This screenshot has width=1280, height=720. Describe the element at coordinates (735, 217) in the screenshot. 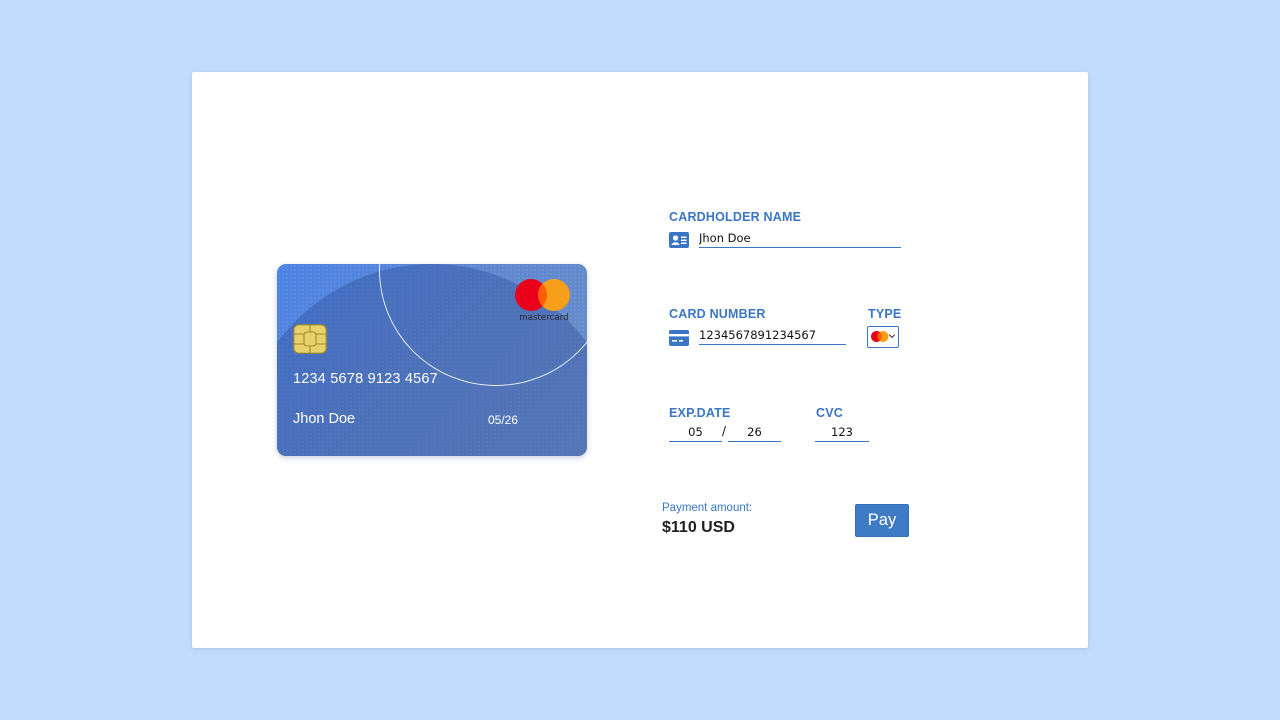

I see `cardholder-name-label: CARDHOLDER NAME` at that location.